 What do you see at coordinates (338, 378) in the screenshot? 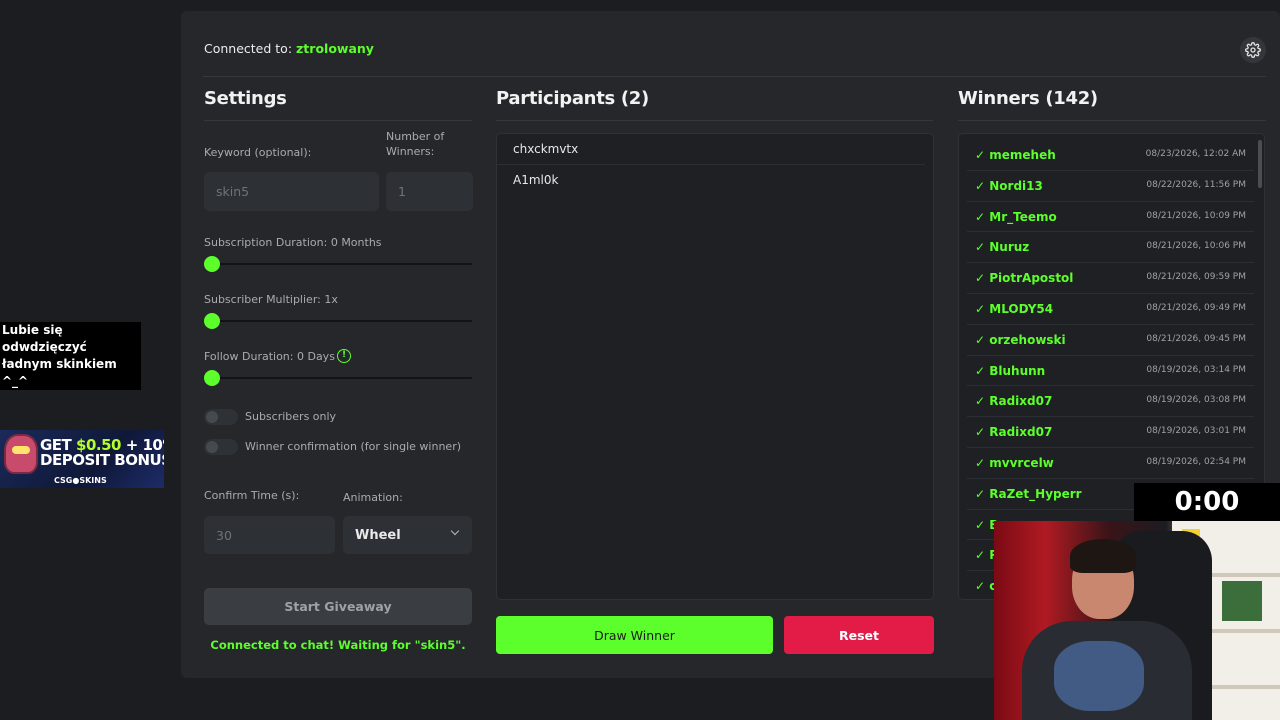
I see `follow-duration-slider` at bounding box center [338, 378].